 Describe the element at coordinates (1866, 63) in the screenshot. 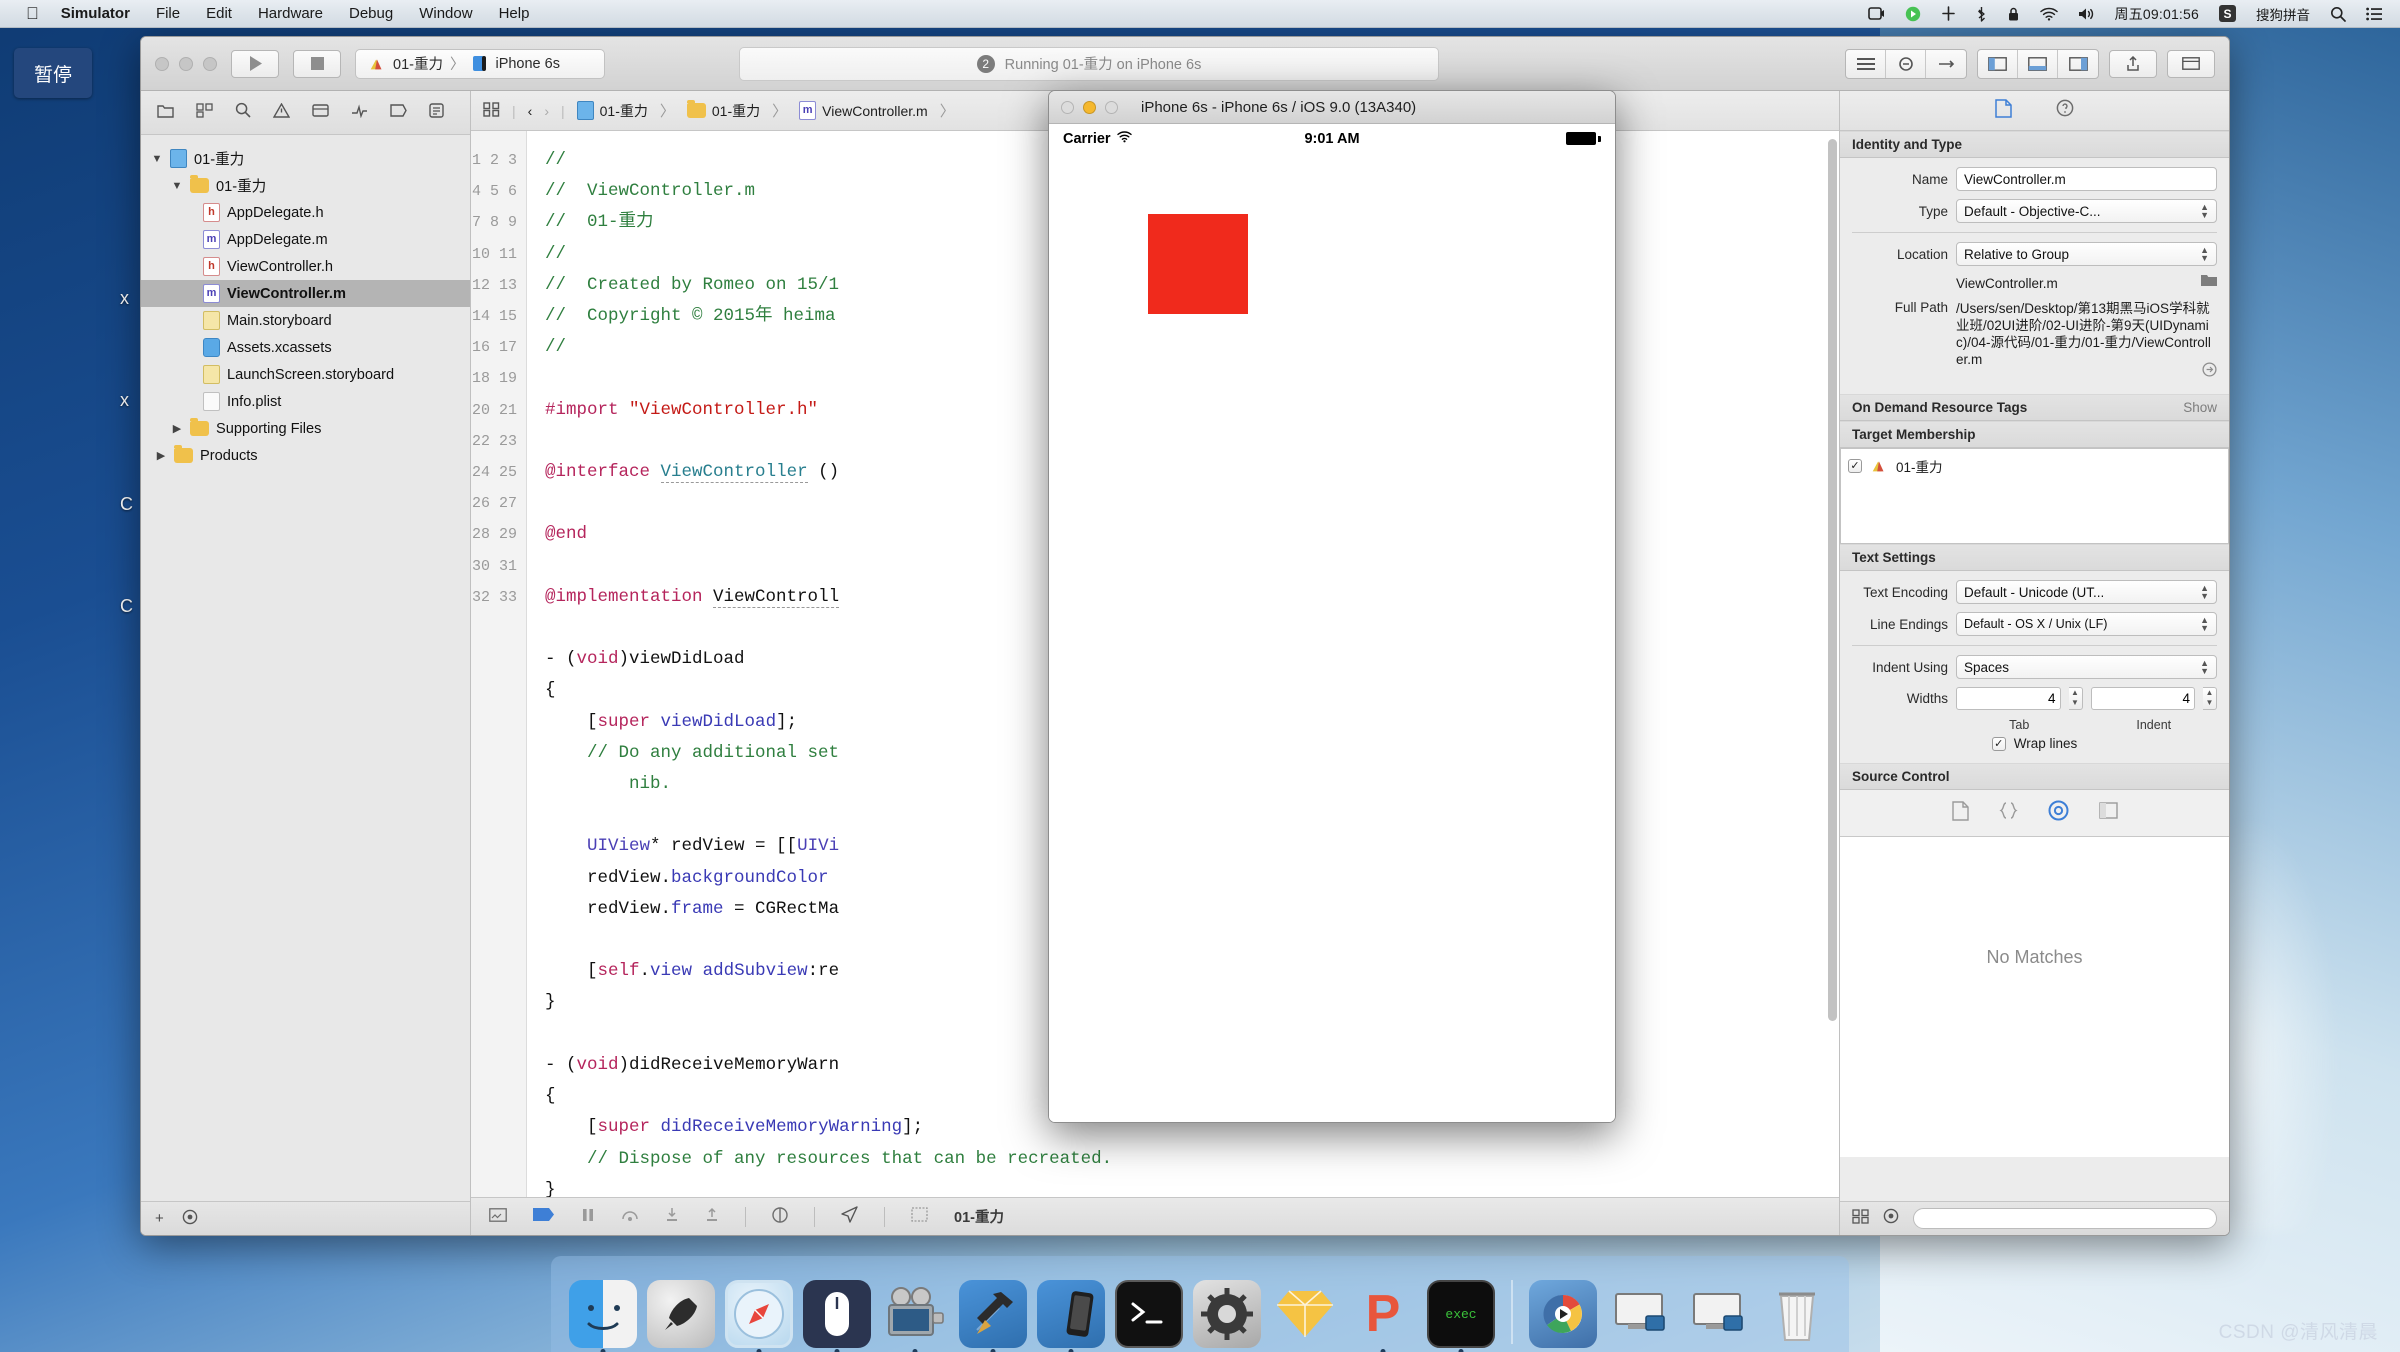

I see `standard-editor-button` at that location.